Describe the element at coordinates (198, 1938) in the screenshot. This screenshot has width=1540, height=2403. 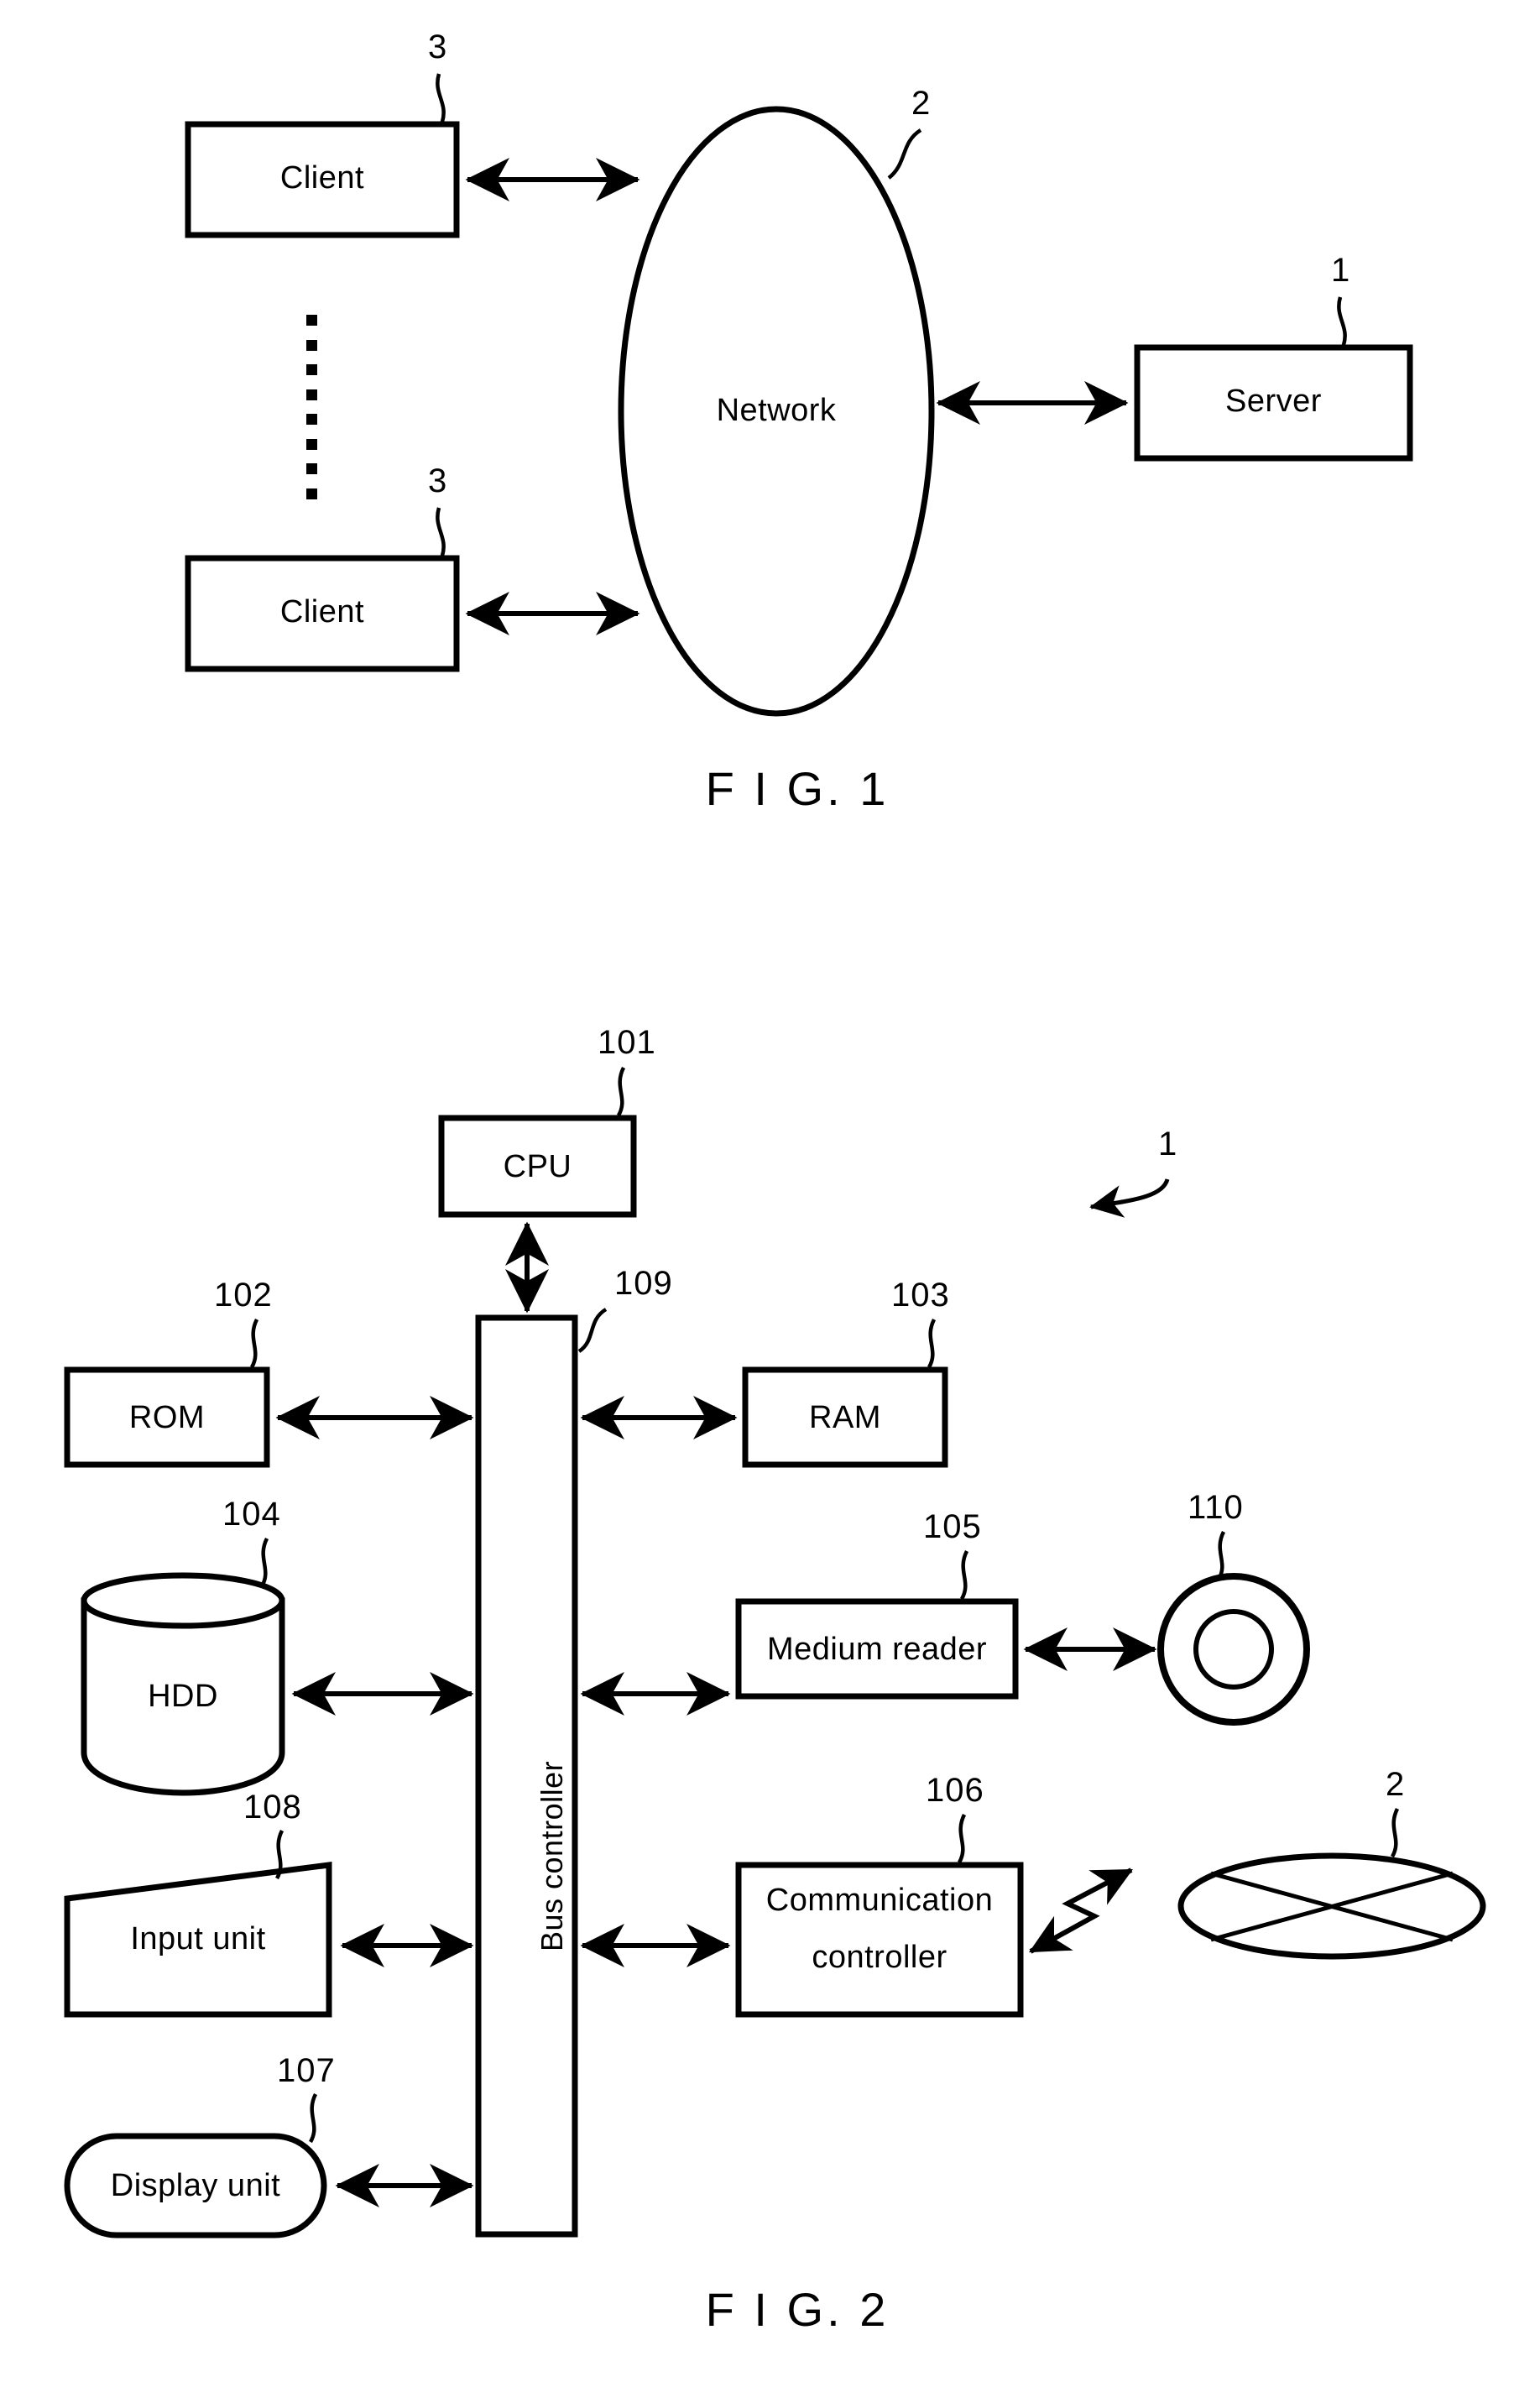
I see `fig2-input-unit-label: Input unit` at that location.